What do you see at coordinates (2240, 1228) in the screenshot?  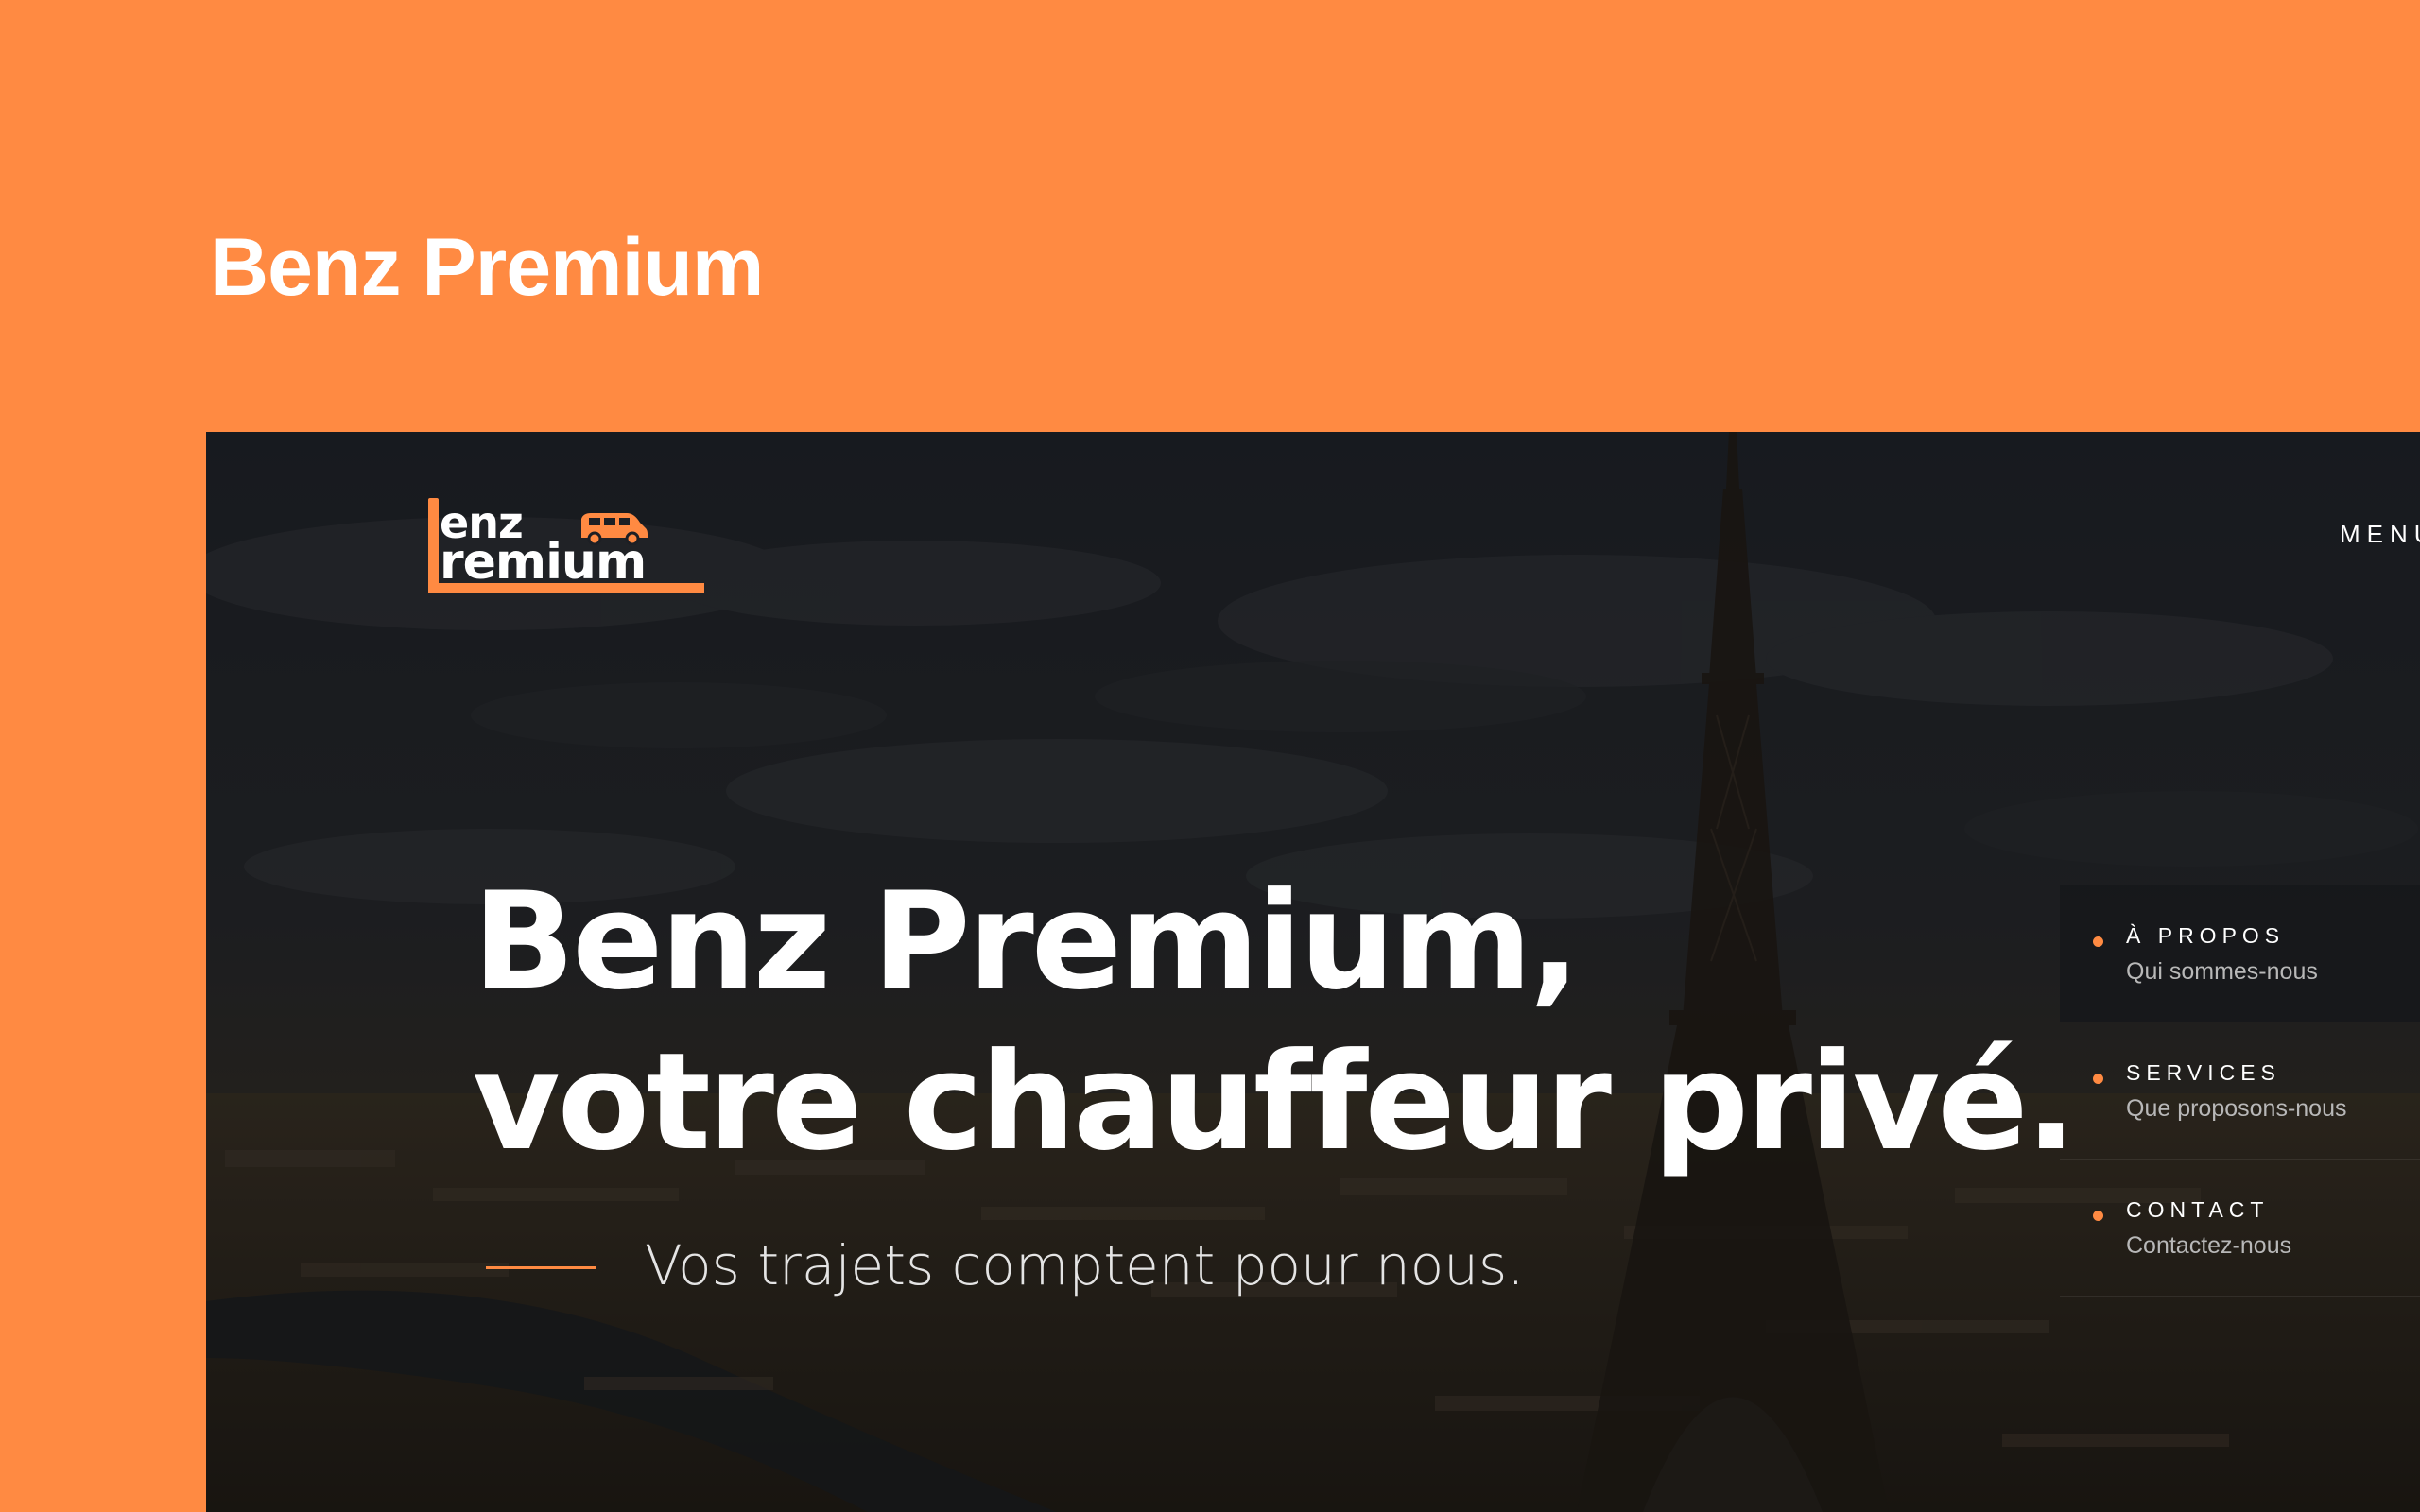 I see `side-nav-item-contact: CONTACT Contactez-nous` at bounding box center [2240, 1228].